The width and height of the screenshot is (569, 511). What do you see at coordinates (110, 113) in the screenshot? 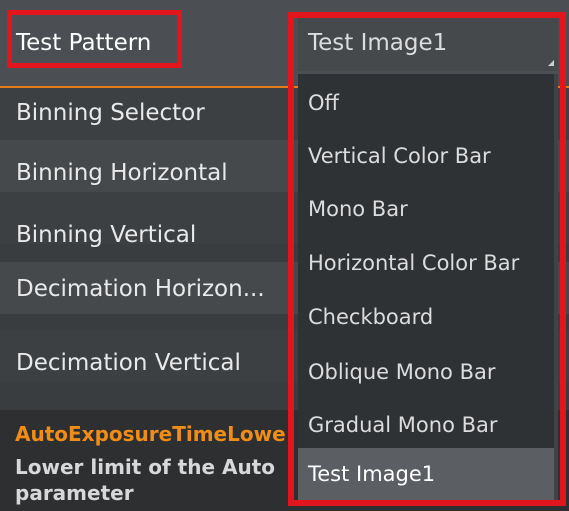
I see `property-label: Binning Selector` at bounding box center [110, 113].